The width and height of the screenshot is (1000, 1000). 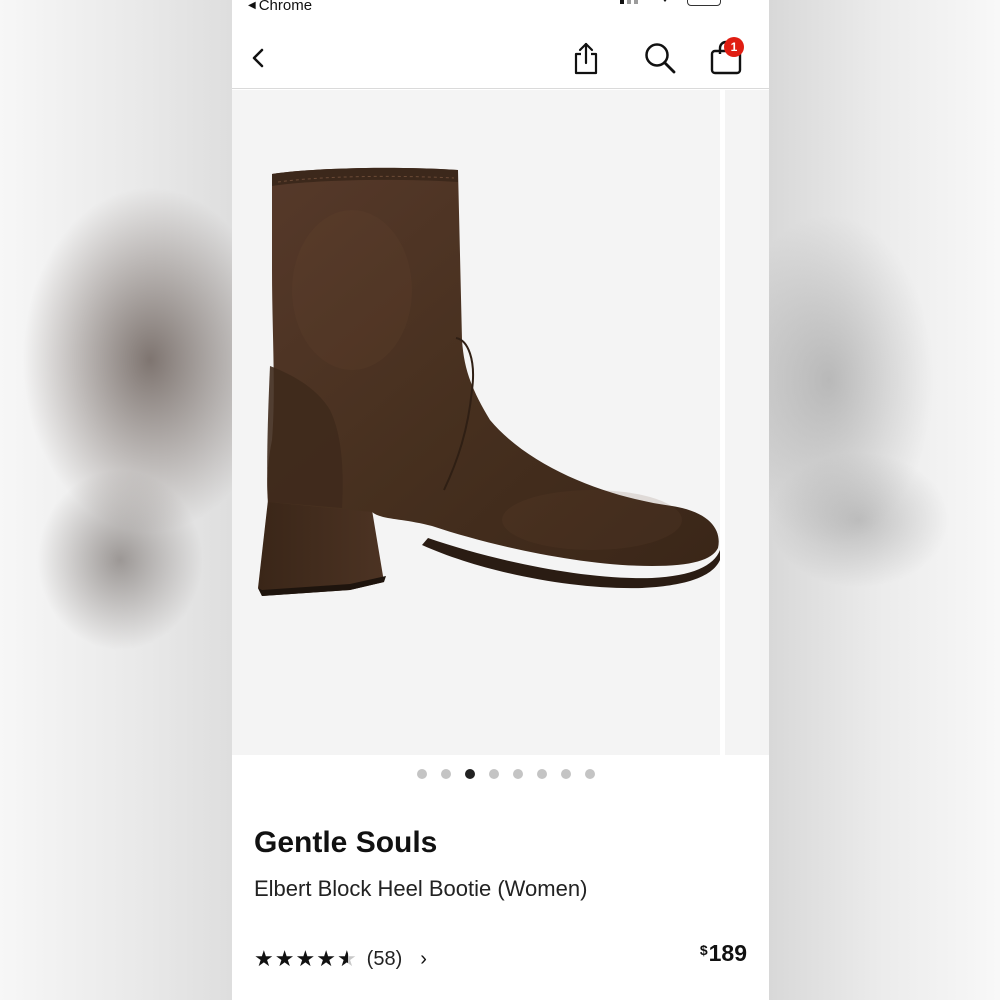 I want to click on back-button, so click(x=258, y=58).